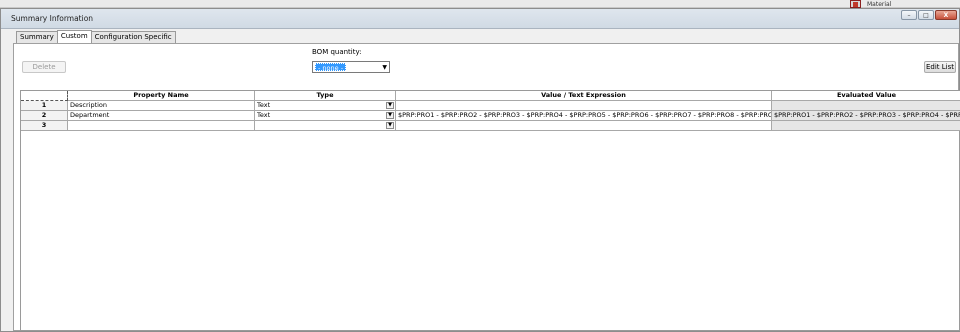 This screenshot has height=332, width=960. What do you see at coordinates (325, 96) in the screenshot?
I see `column-header-type: Type` at bounding box center [325, 96].